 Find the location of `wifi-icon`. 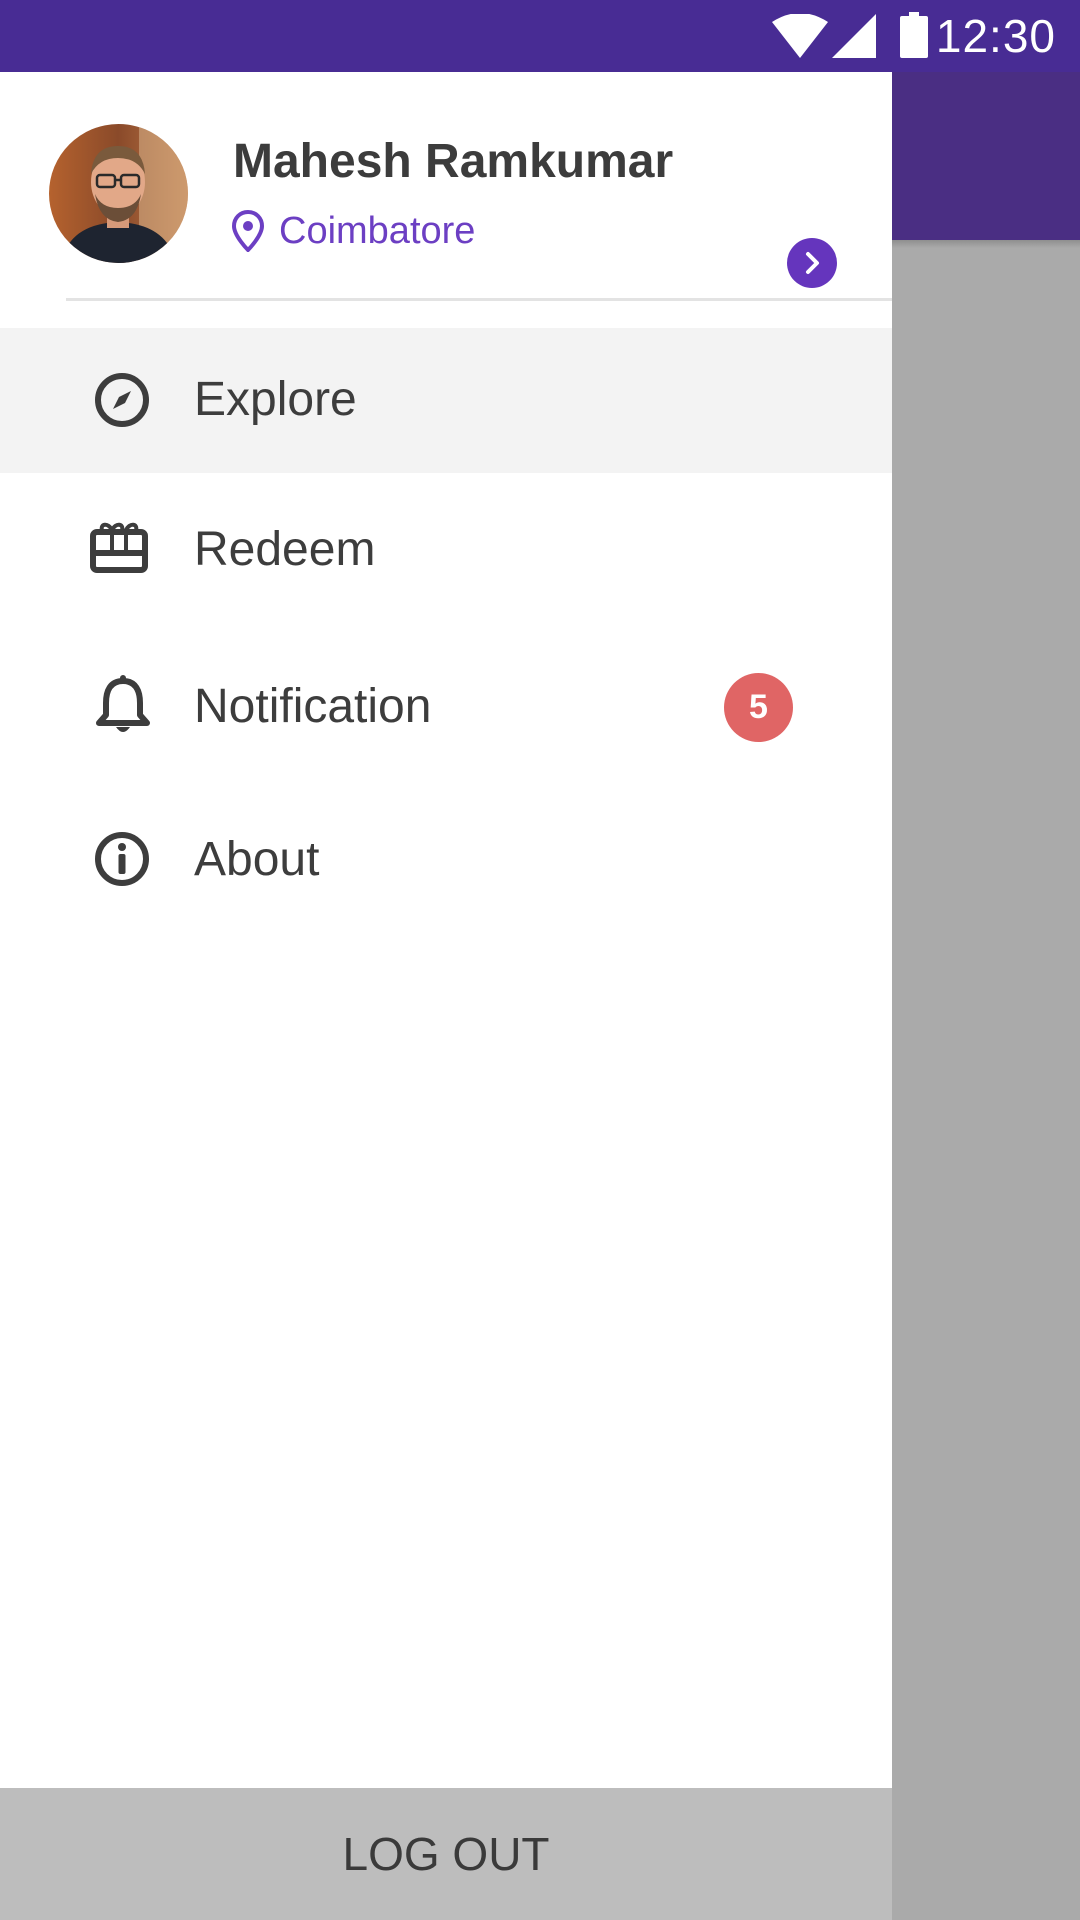

wifi-icon is located at coordinates (800, 36).